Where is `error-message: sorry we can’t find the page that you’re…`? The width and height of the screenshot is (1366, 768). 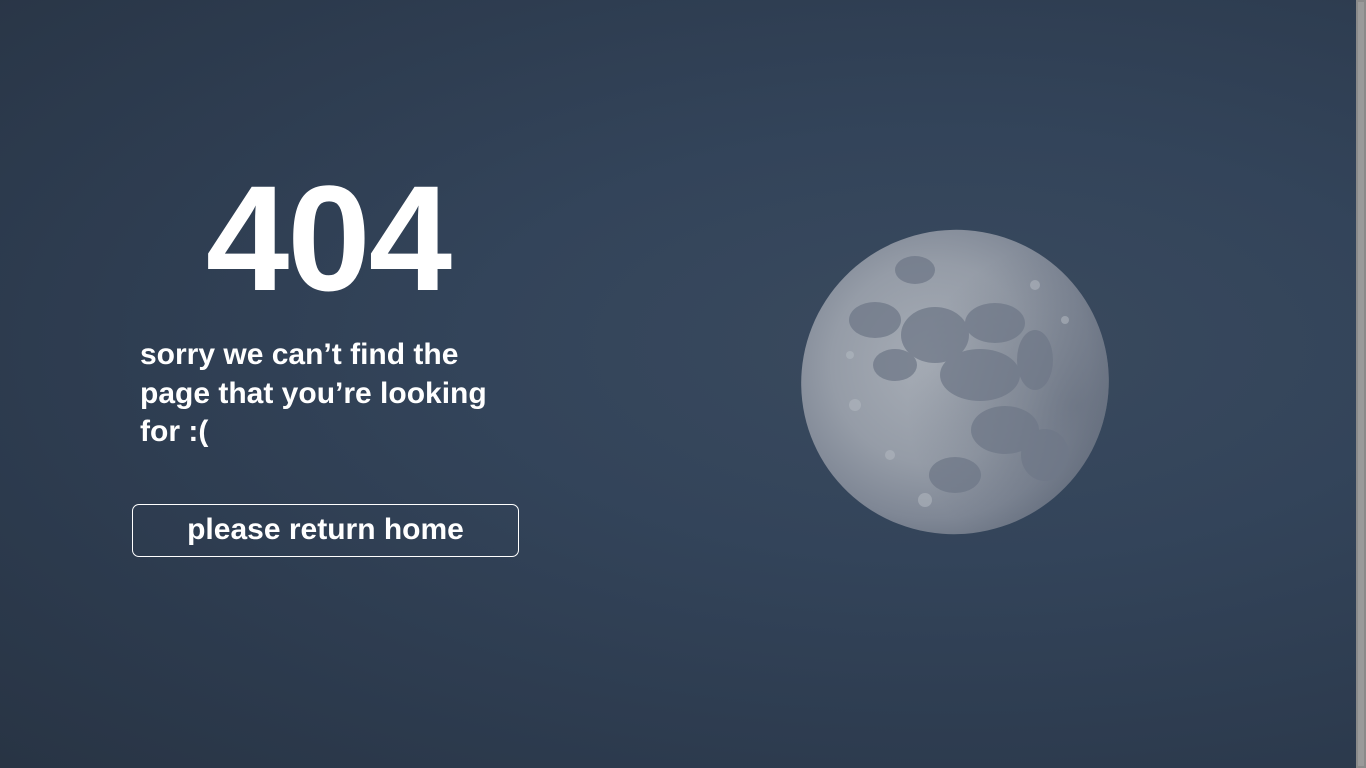
error-message: sorry we can’t find the page that you’re… is located at coordinates (313, 393).